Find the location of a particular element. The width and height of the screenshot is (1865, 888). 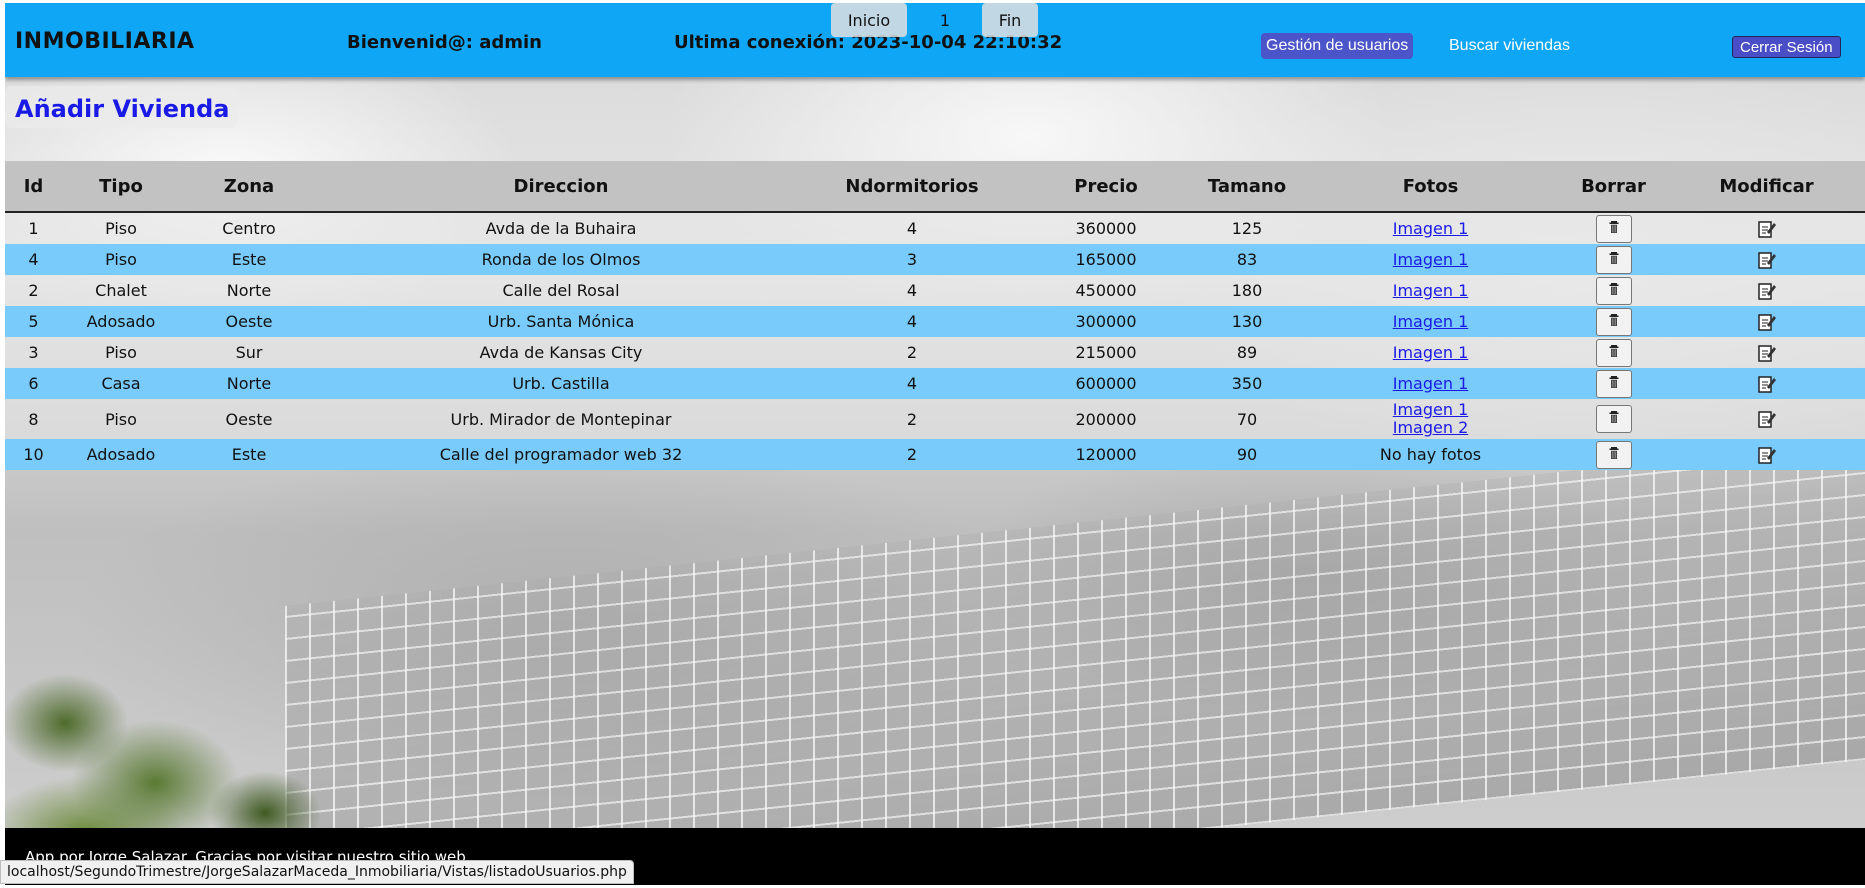

cell-direccion: Calle del programador web 32 is located at coordinates (561, 454).